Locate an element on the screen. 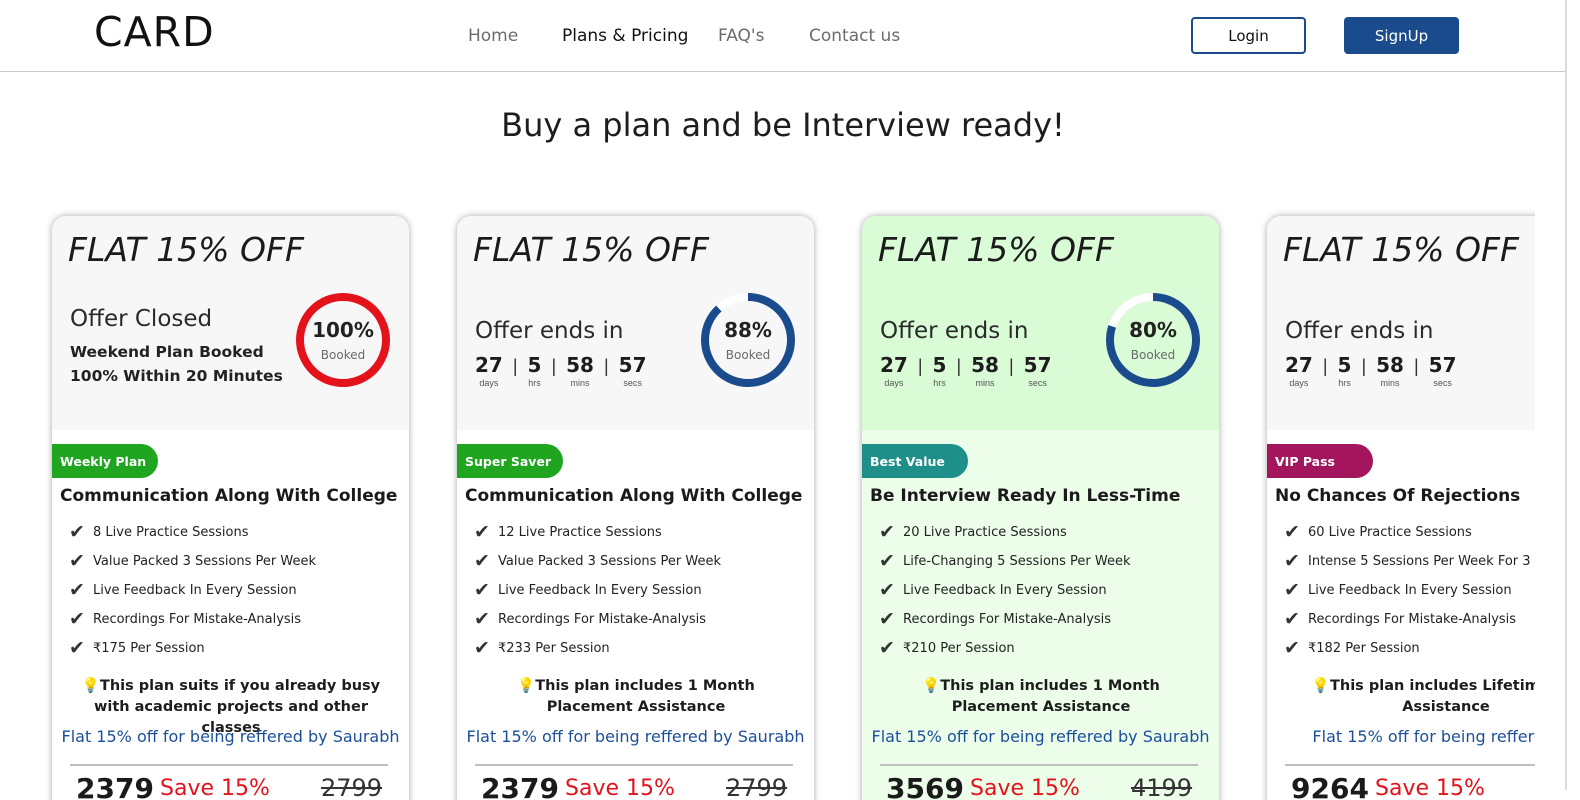 The width and height of the screenshot is (1580, 800). login-button: Login is located at coordinates (1248, 35).